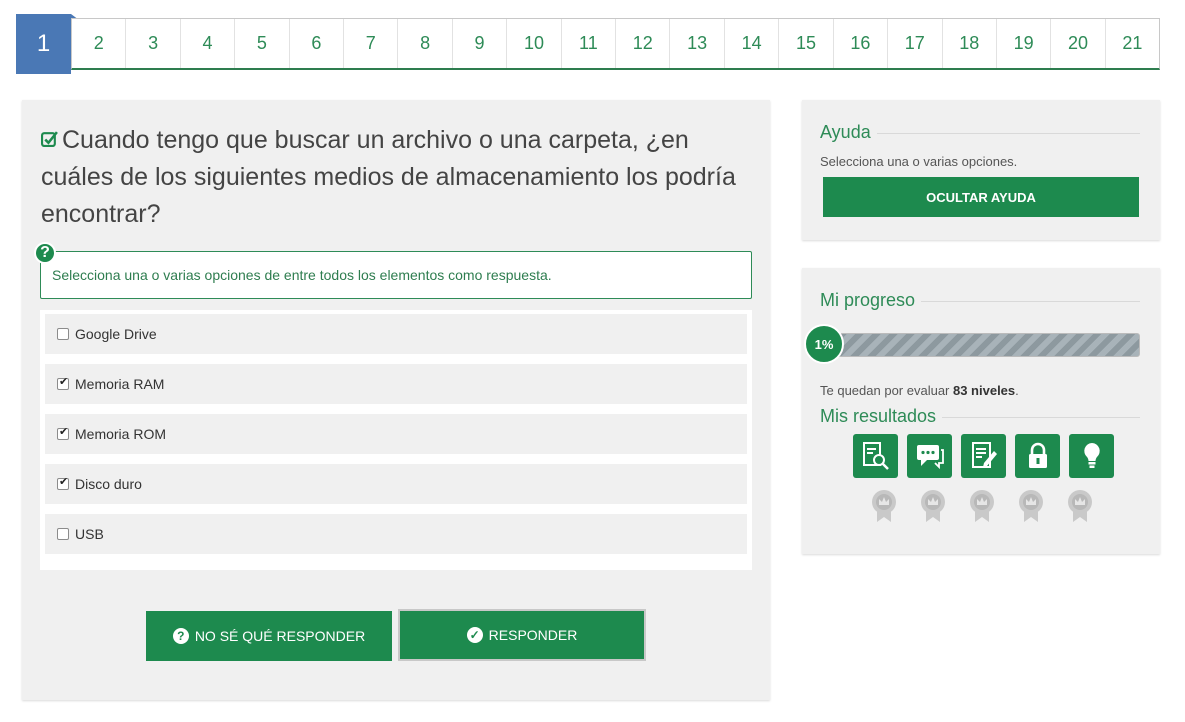  What do you see at coordinates (262, 43) in the screenshot?
I see `pager-item: 5` at bounding box center [262, 43].